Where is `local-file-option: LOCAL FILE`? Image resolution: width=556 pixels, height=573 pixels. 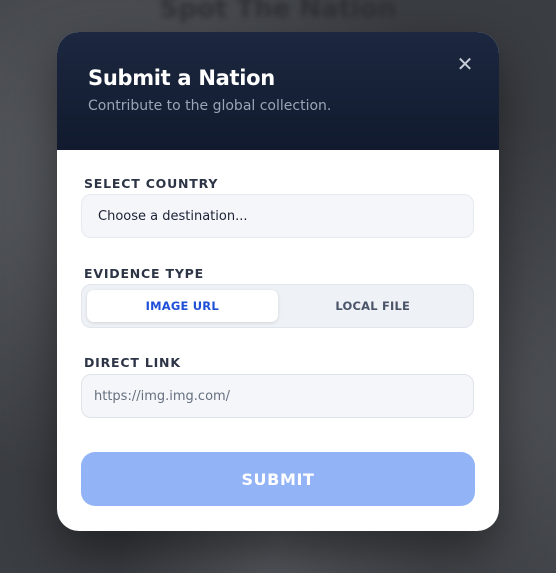
local-file-option: LOCAL FILE is located at coordinates (373, 306).